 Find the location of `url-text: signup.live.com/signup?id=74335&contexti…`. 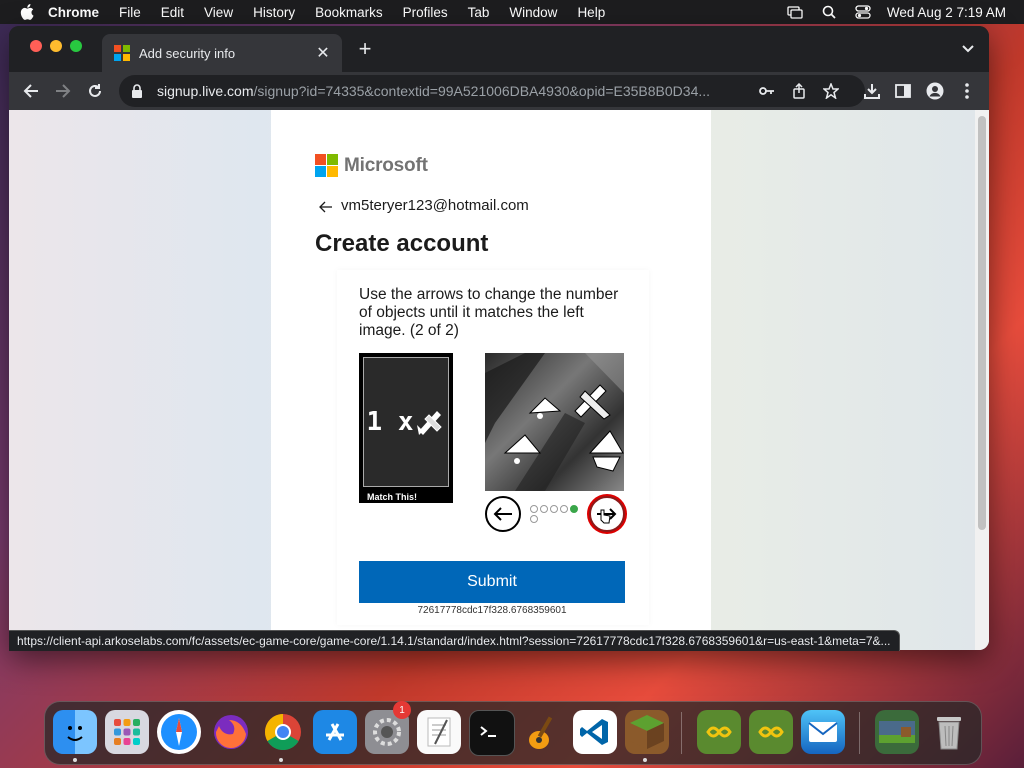

url-text: signup.live.com/signup?id=74335&contexti… is located at coordinates (457, 91).